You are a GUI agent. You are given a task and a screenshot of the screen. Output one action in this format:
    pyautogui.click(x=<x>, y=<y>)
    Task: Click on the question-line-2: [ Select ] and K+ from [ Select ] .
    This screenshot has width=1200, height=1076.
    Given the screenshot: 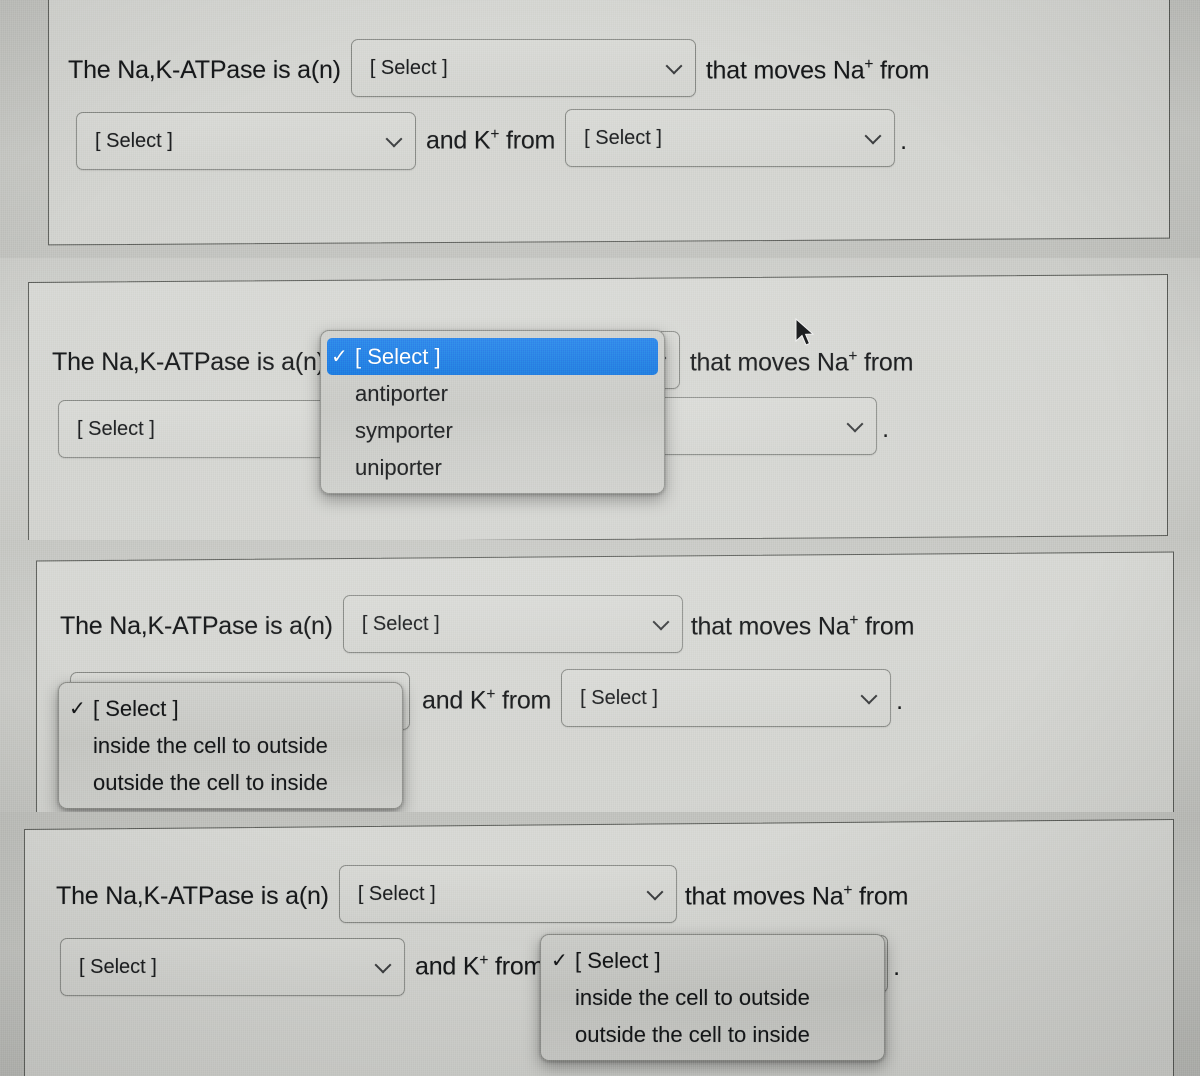 What is the action you would take?
    pyautogui.click(x=492, y=139)
    